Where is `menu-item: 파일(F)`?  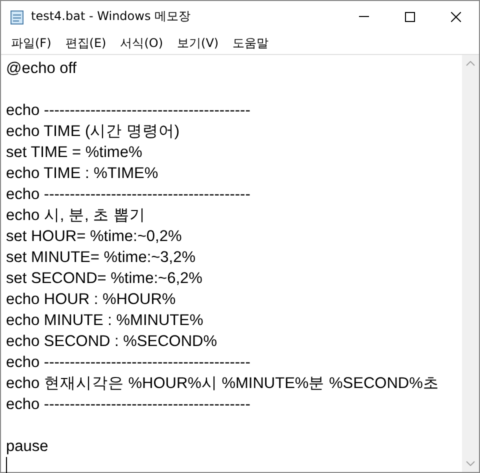
menu-item: 파일(F) is located at coordinates (31, 43).